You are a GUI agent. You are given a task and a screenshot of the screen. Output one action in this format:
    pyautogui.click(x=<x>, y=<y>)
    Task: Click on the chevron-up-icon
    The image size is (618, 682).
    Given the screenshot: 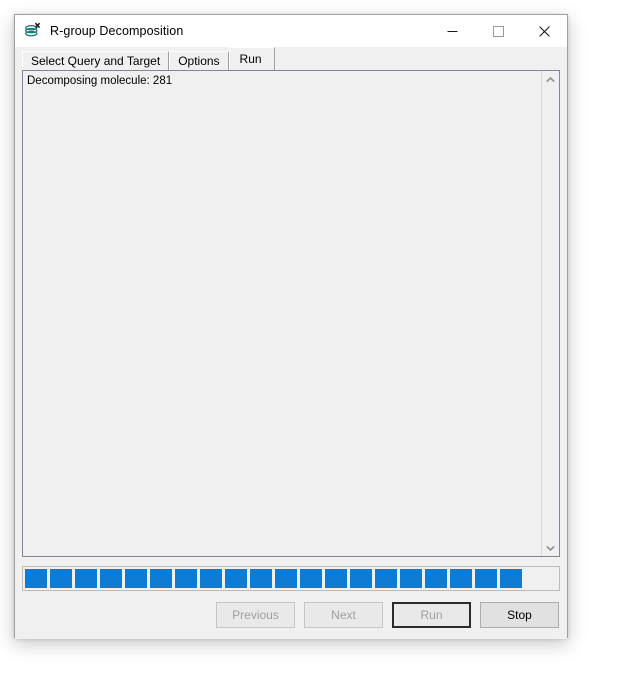 What is the action you would take?
    pyautogui.click(x=550, y=79)
    